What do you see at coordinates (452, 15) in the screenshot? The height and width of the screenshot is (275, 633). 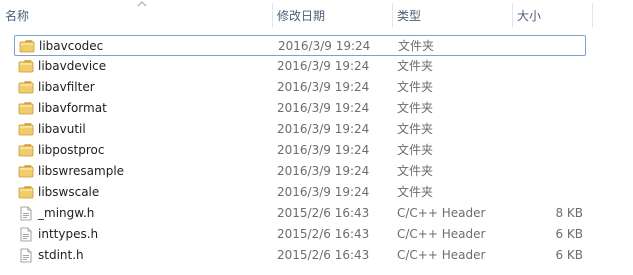 I see `column-header-type: 类型` at bounding box center [452, 15].